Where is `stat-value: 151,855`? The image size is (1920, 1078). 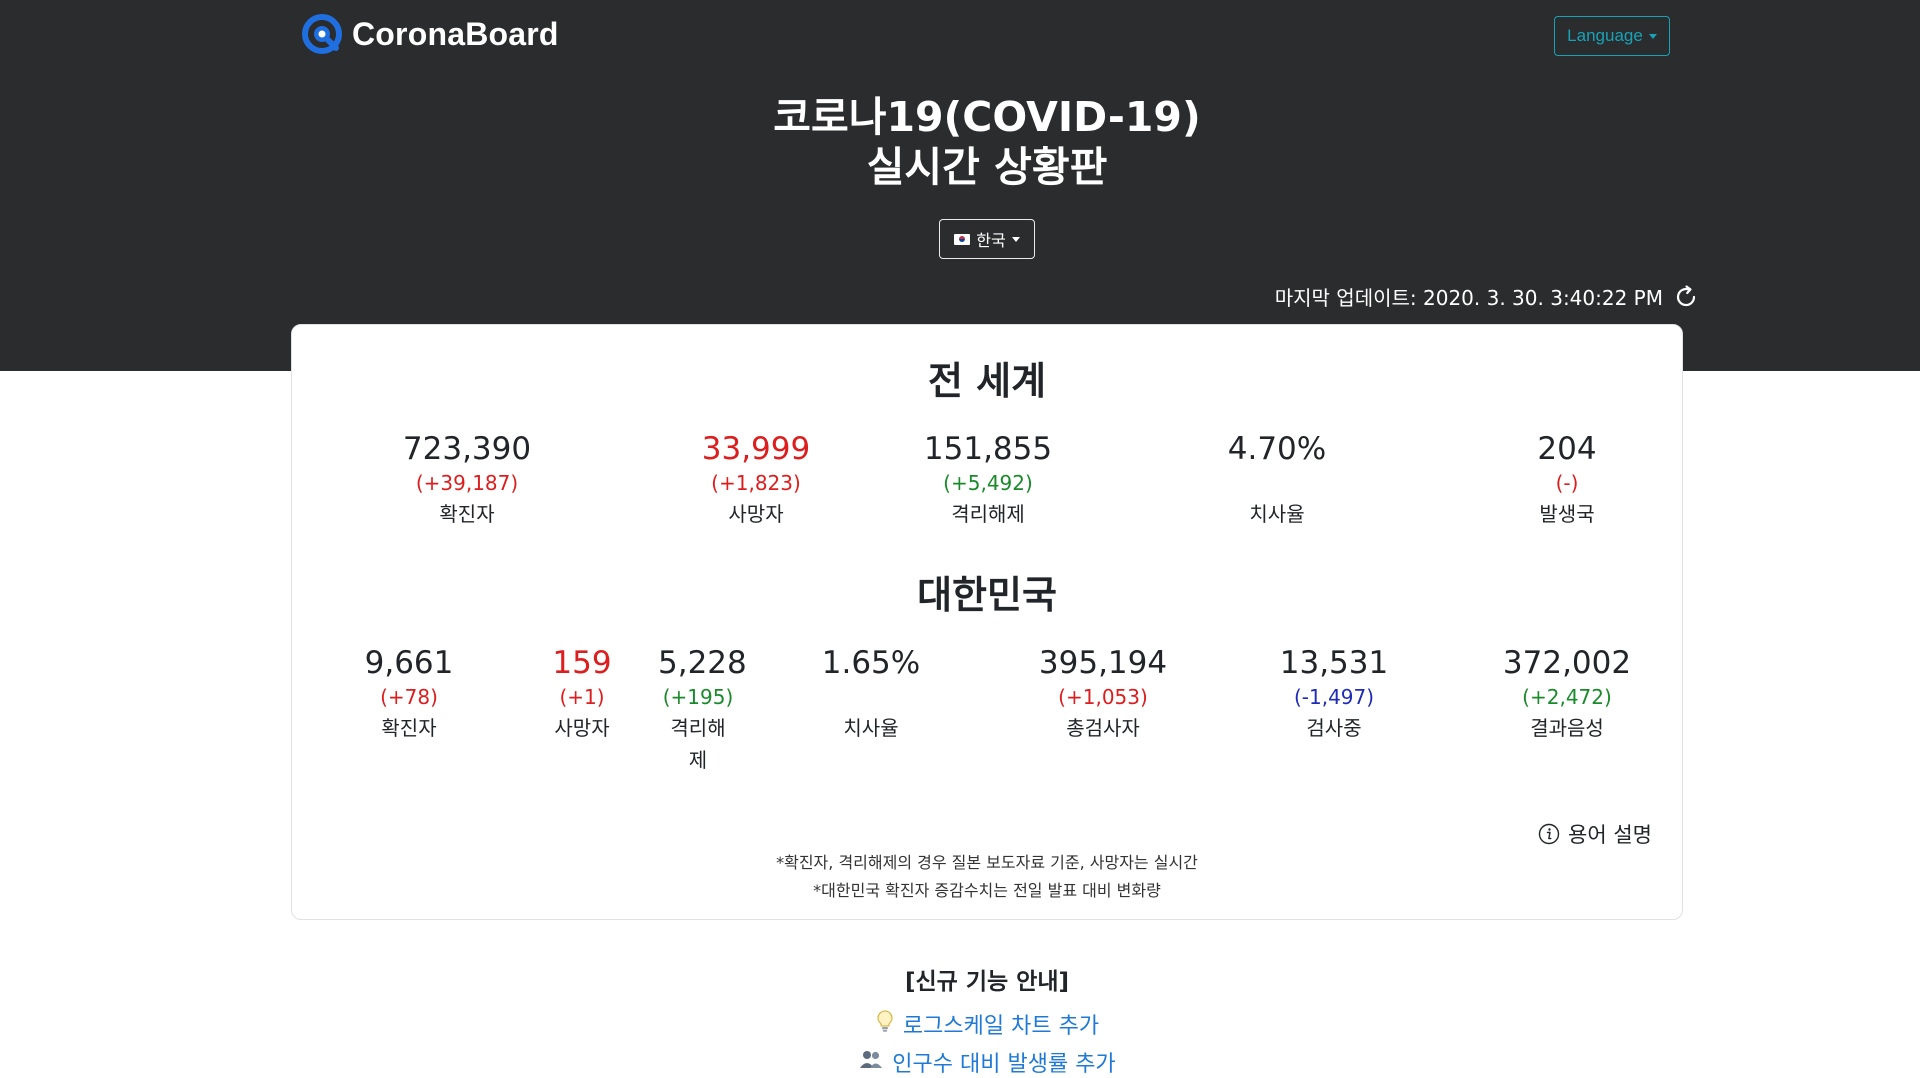
stat-value: 151,855 is located at coordinates (988, 449).